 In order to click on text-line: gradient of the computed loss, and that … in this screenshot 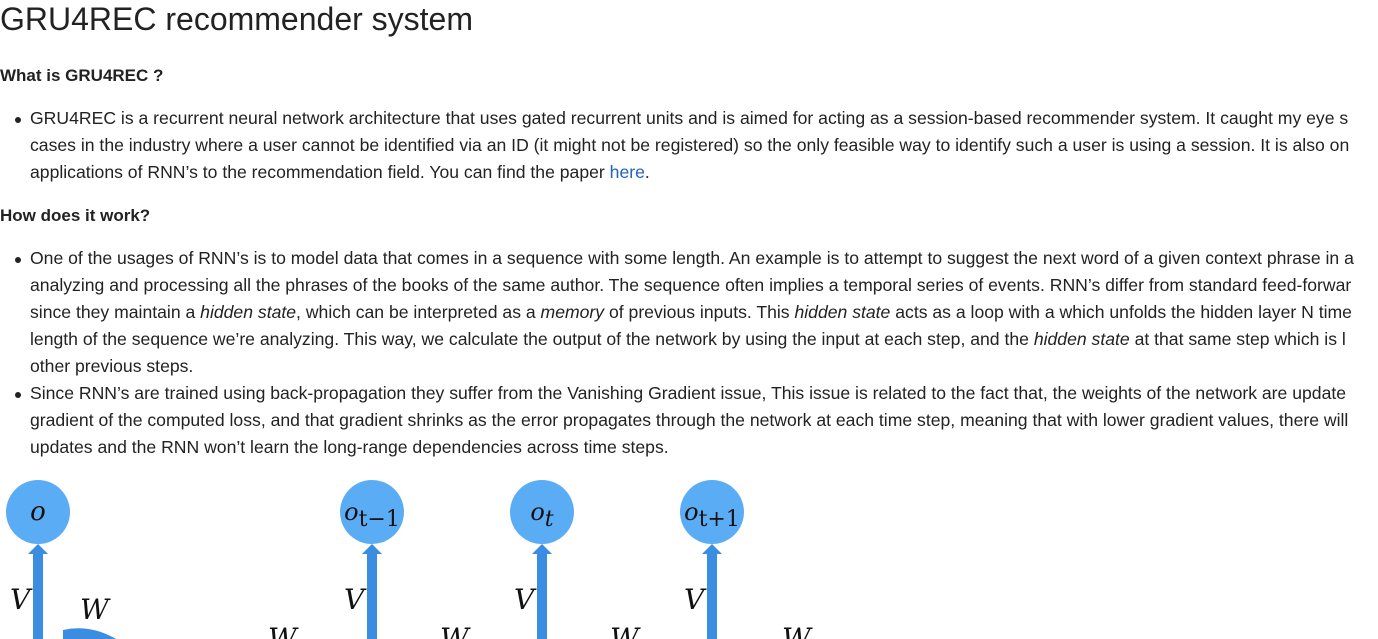, I will do `click(689, 420)`.